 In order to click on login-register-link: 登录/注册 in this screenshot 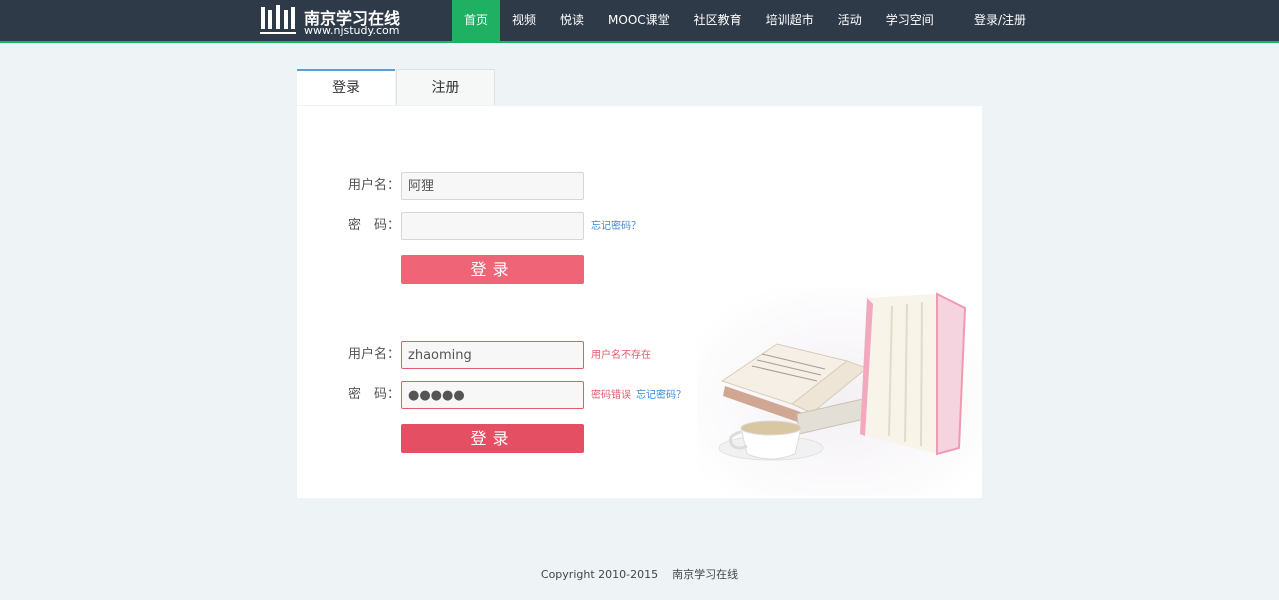, I will do `click(1000, 20)`.